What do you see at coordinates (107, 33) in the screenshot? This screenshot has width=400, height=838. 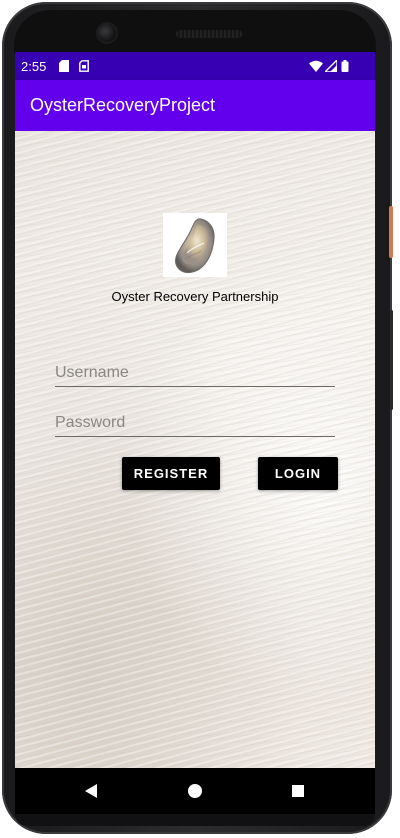 I see `front-camera-icon` at bounding box center [107, 33].